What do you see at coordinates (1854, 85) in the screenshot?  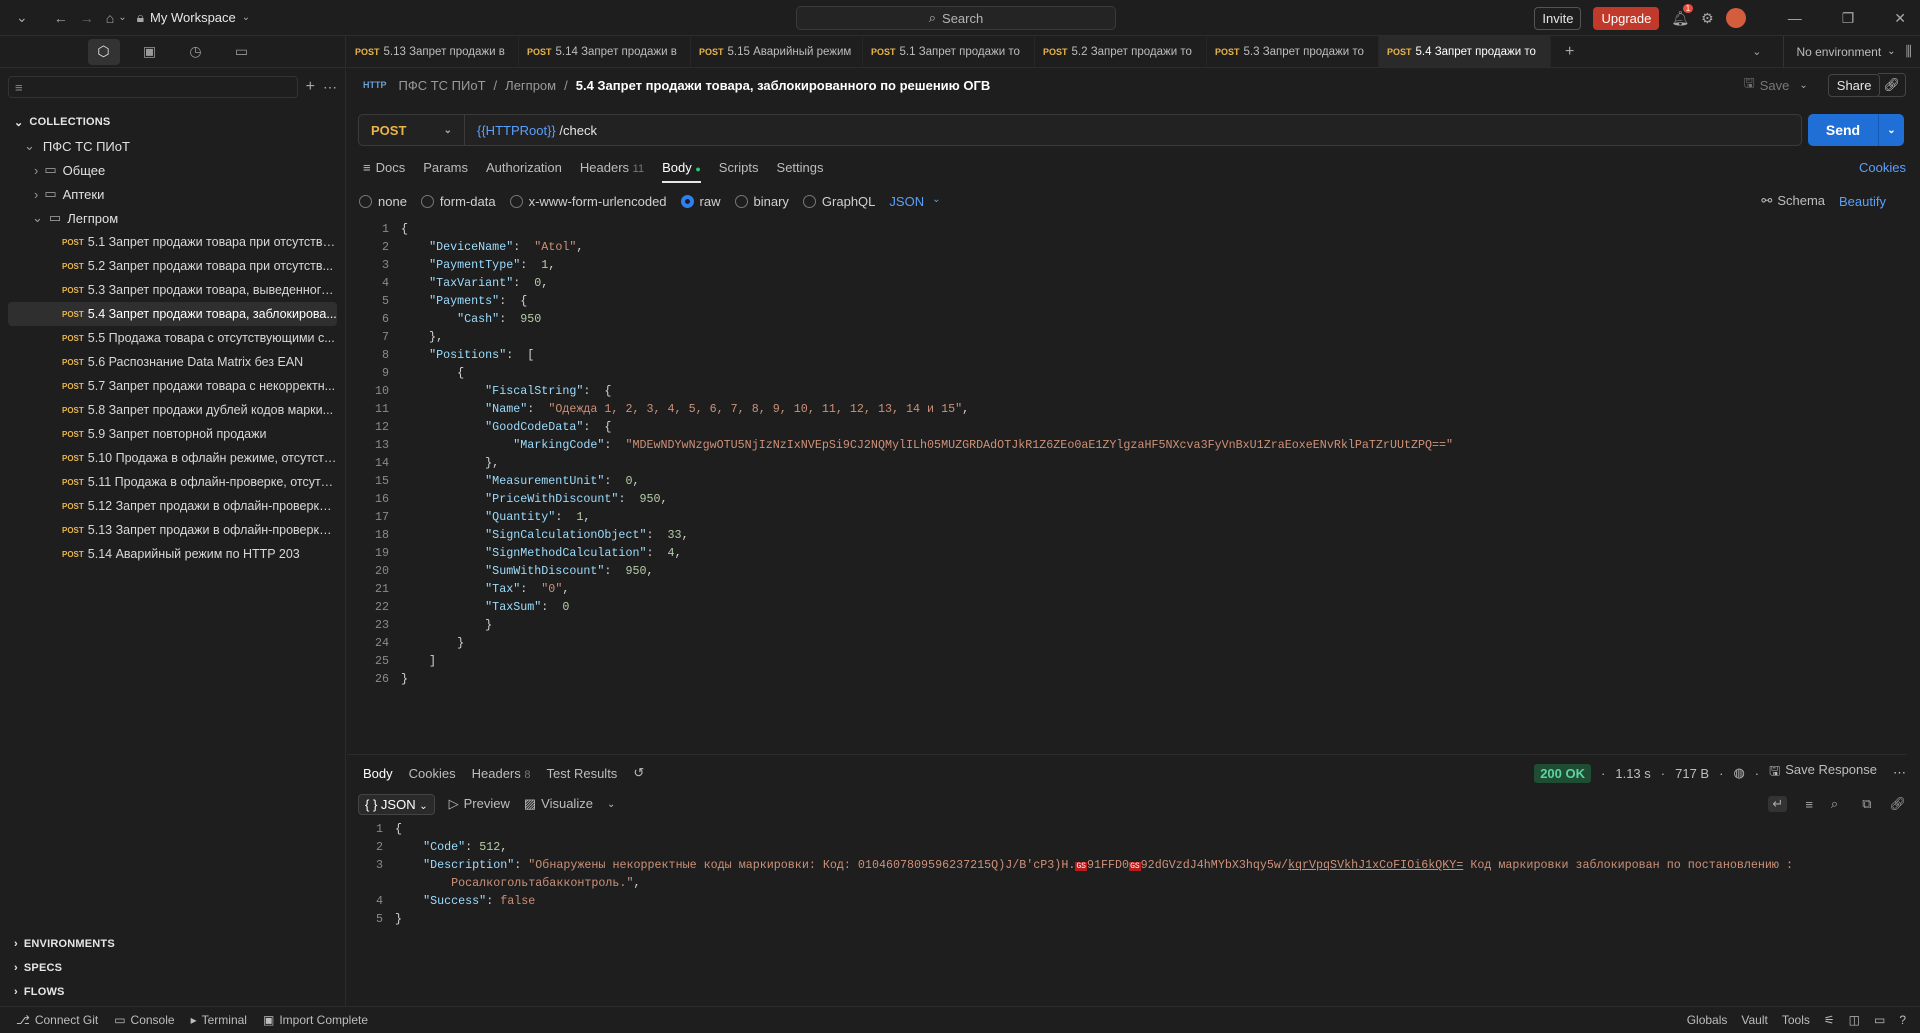 I see `share-button: Share` at bounding box center [1854, 85].